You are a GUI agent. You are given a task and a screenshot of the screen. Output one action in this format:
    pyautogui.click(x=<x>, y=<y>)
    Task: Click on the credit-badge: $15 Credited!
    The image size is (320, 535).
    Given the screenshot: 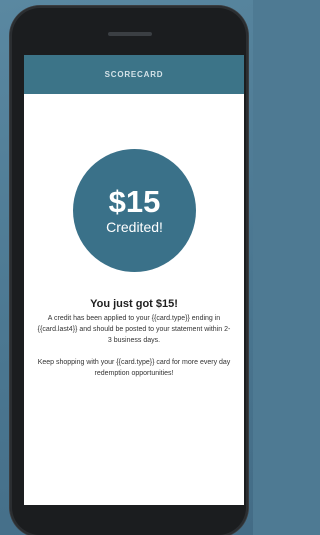 What is the action you would take?
    pyautogui.click(x=134, y=210)
    